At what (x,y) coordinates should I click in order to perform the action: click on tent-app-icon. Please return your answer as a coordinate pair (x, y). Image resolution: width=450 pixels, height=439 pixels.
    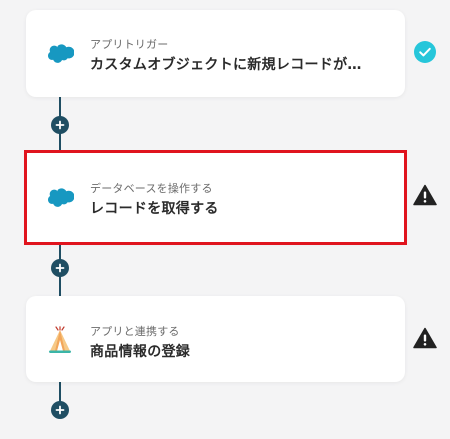
    Looking at the image, I should click on (60, 340).